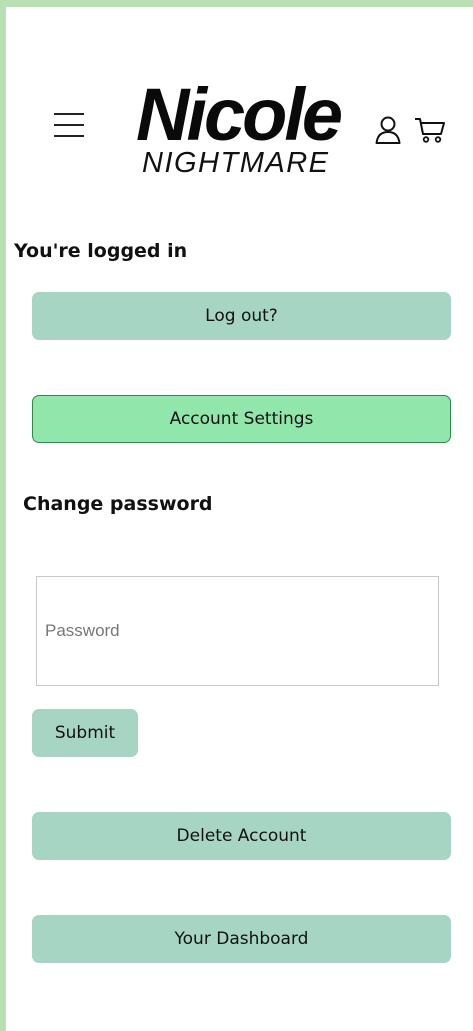  I want to click on logged-in-status: You're logged in, so click(101, 251).